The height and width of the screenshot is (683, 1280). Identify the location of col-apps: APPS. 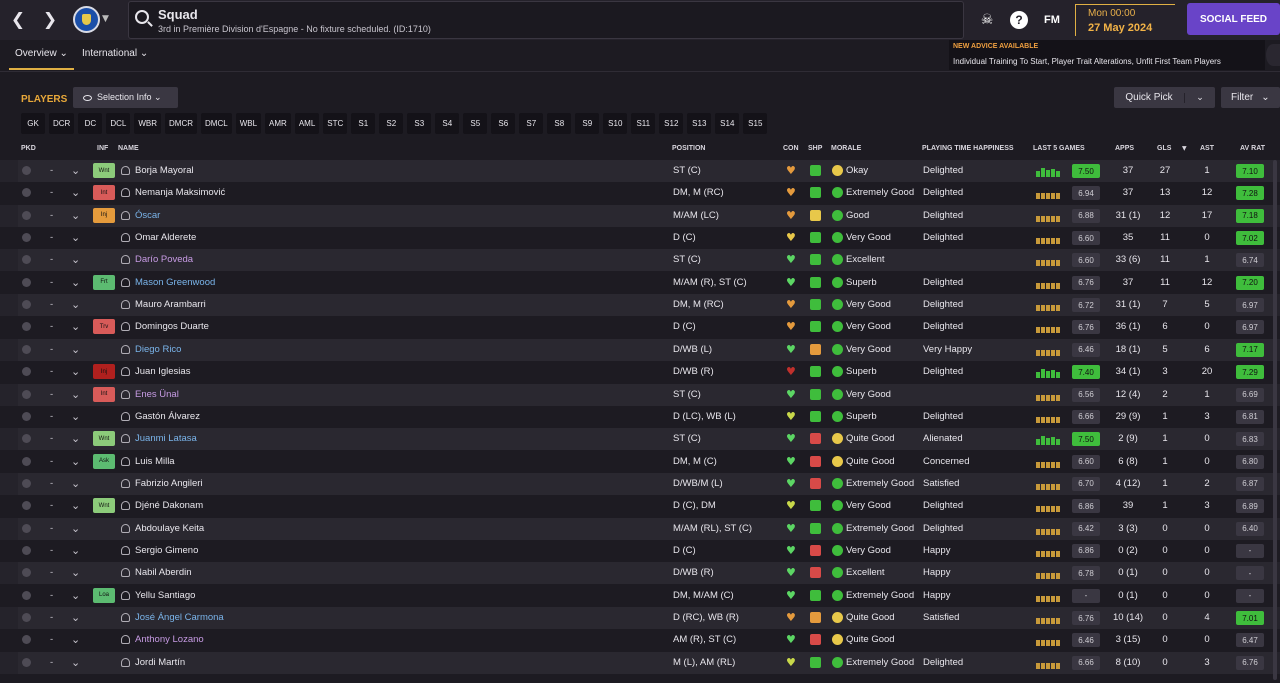
(1124, 148).